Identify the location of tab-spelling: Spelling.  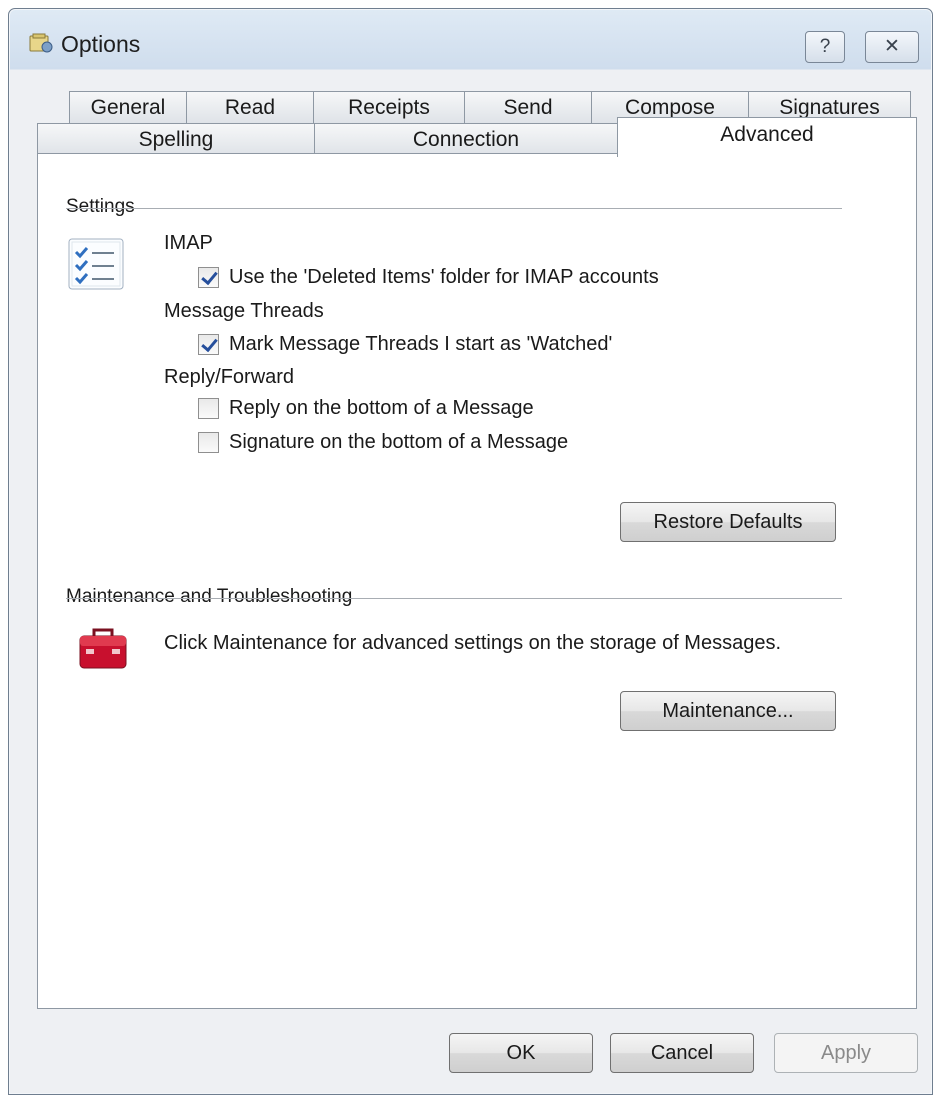
(176, 139).